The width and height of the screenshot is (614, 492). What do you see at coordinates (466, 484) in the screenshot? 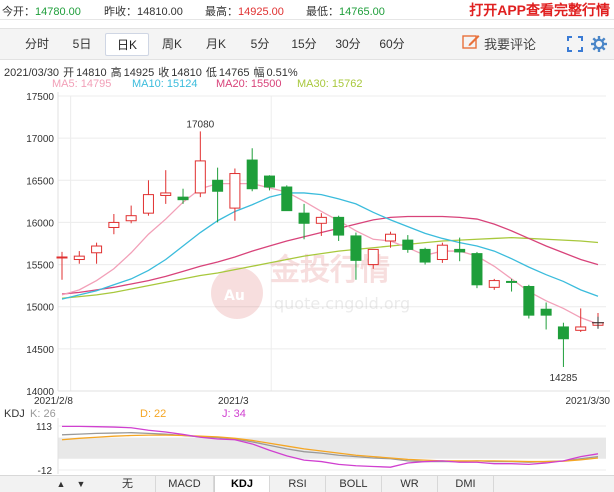
I see `indicator-tab-dmi: DMI` at bounding box center [466, 484].